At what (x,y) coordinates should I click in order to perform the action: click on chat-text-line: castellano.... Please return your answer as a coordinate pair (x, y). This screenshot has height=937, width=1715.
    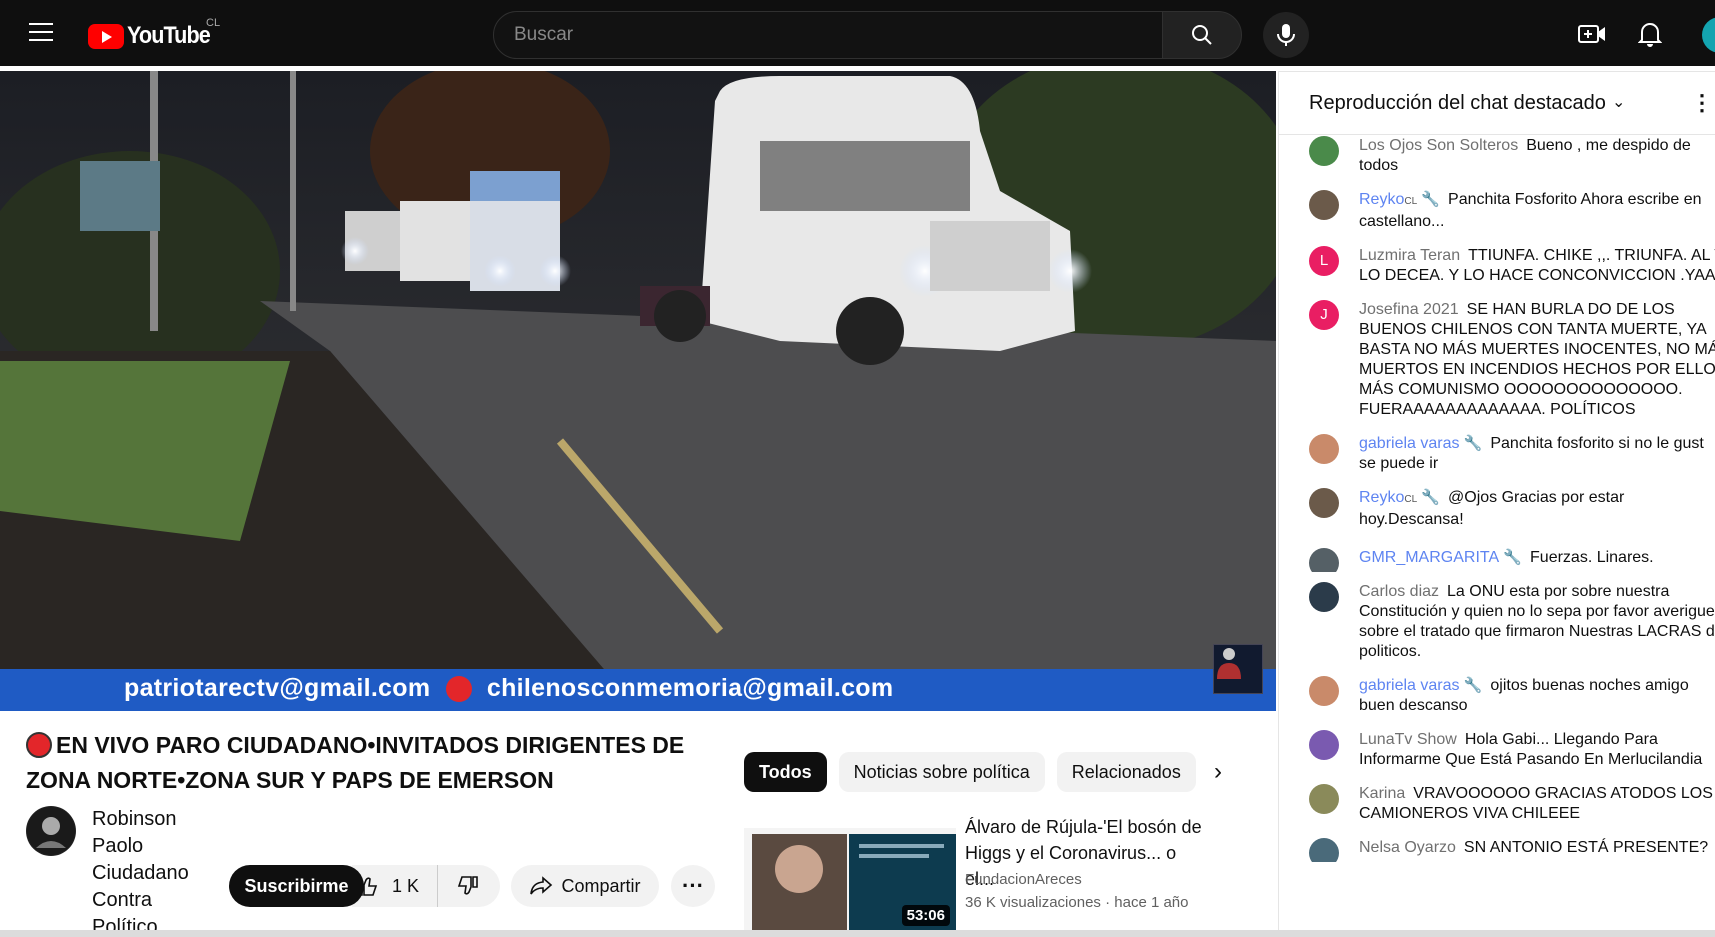
    Looking at the image, I should click on (1402, 221).